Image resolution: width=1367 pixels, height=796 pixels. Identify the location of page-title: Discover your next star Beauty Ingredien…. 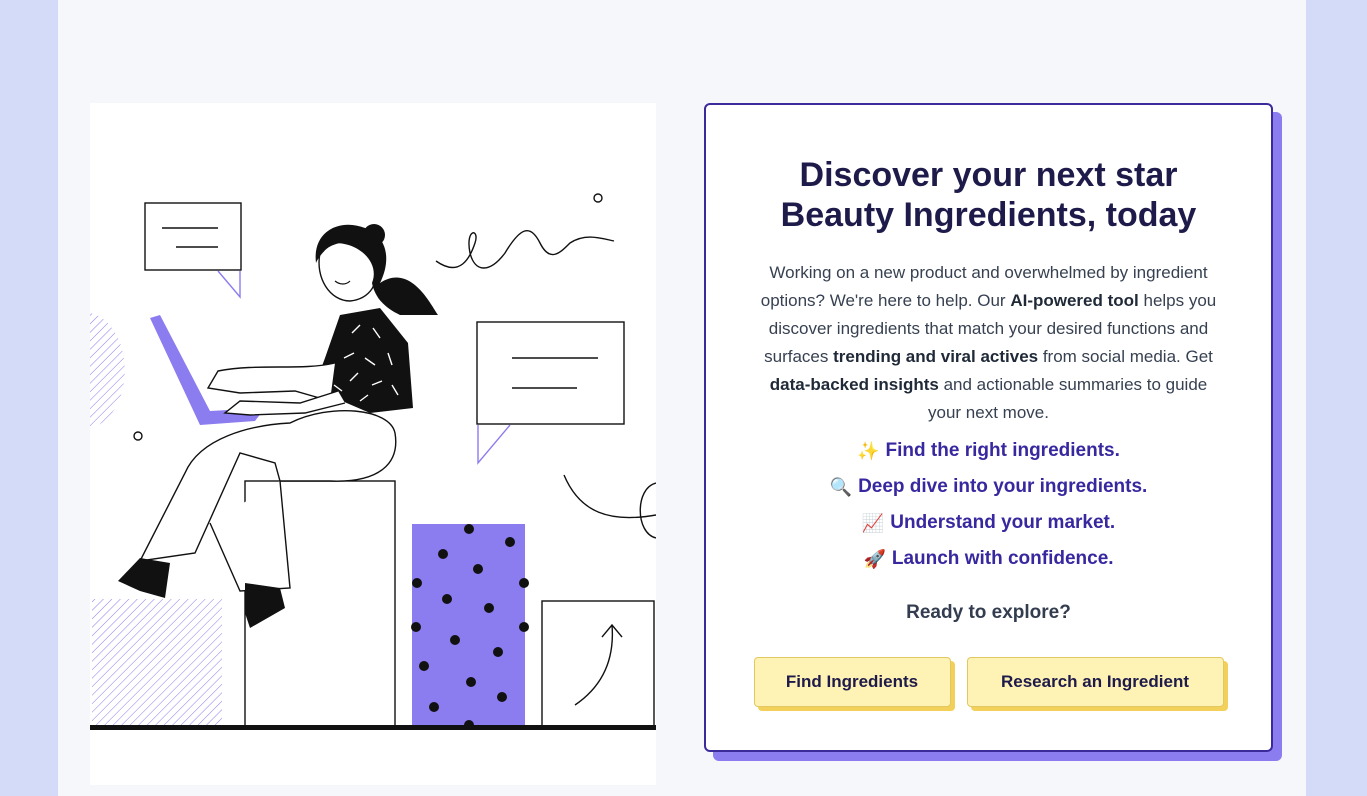
(988, 195).